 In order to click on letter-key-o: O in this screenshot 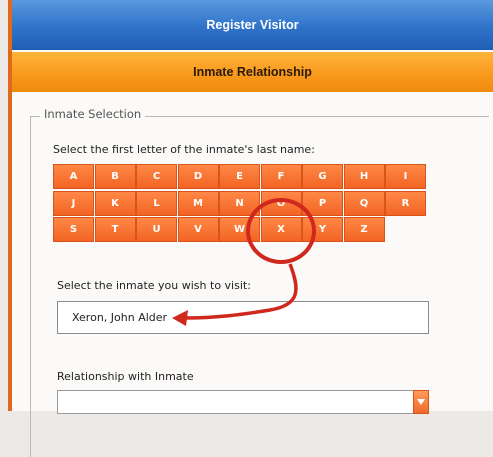, I will do `click(281, 203)`.